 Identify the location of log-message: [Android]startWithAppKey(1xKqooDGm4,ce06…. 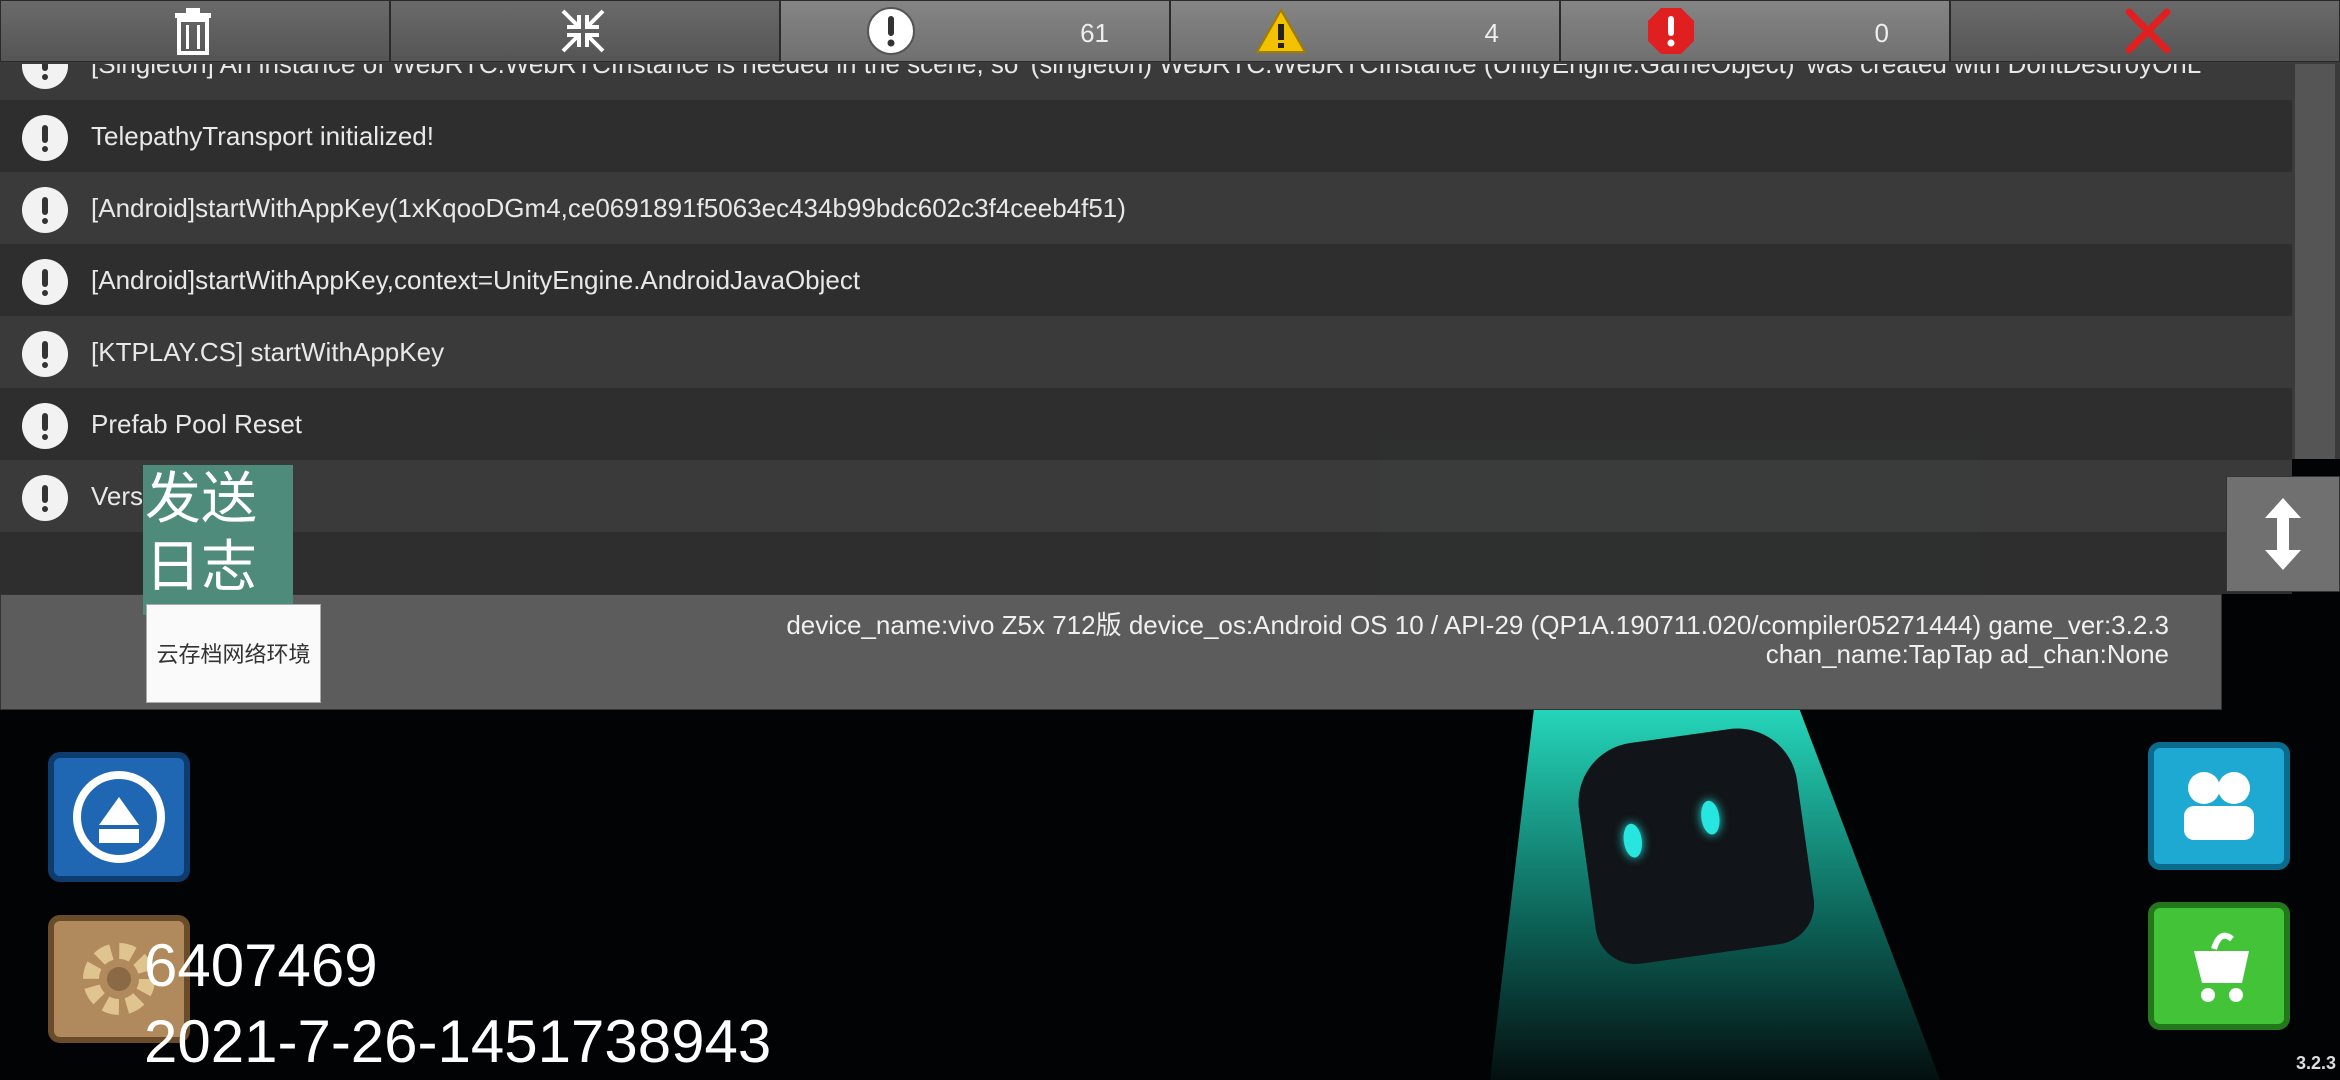
(608, 208).